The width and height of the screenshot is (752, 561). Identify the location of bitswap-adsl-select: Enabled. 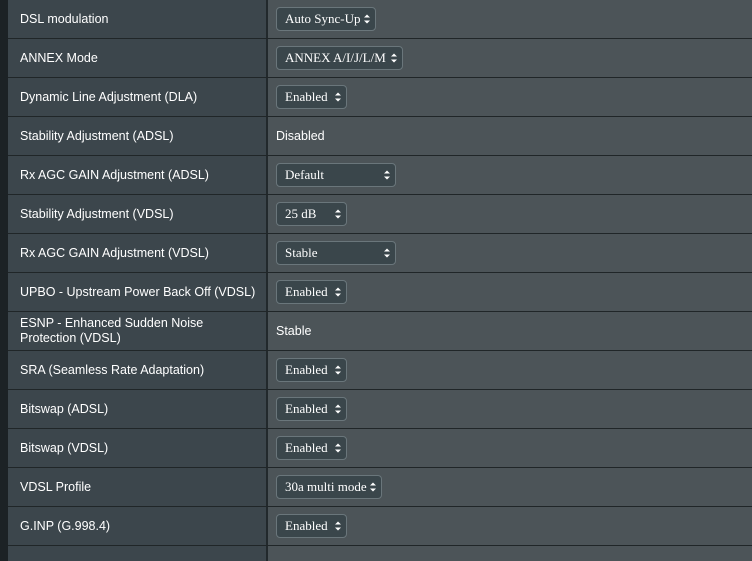
(311, 409).